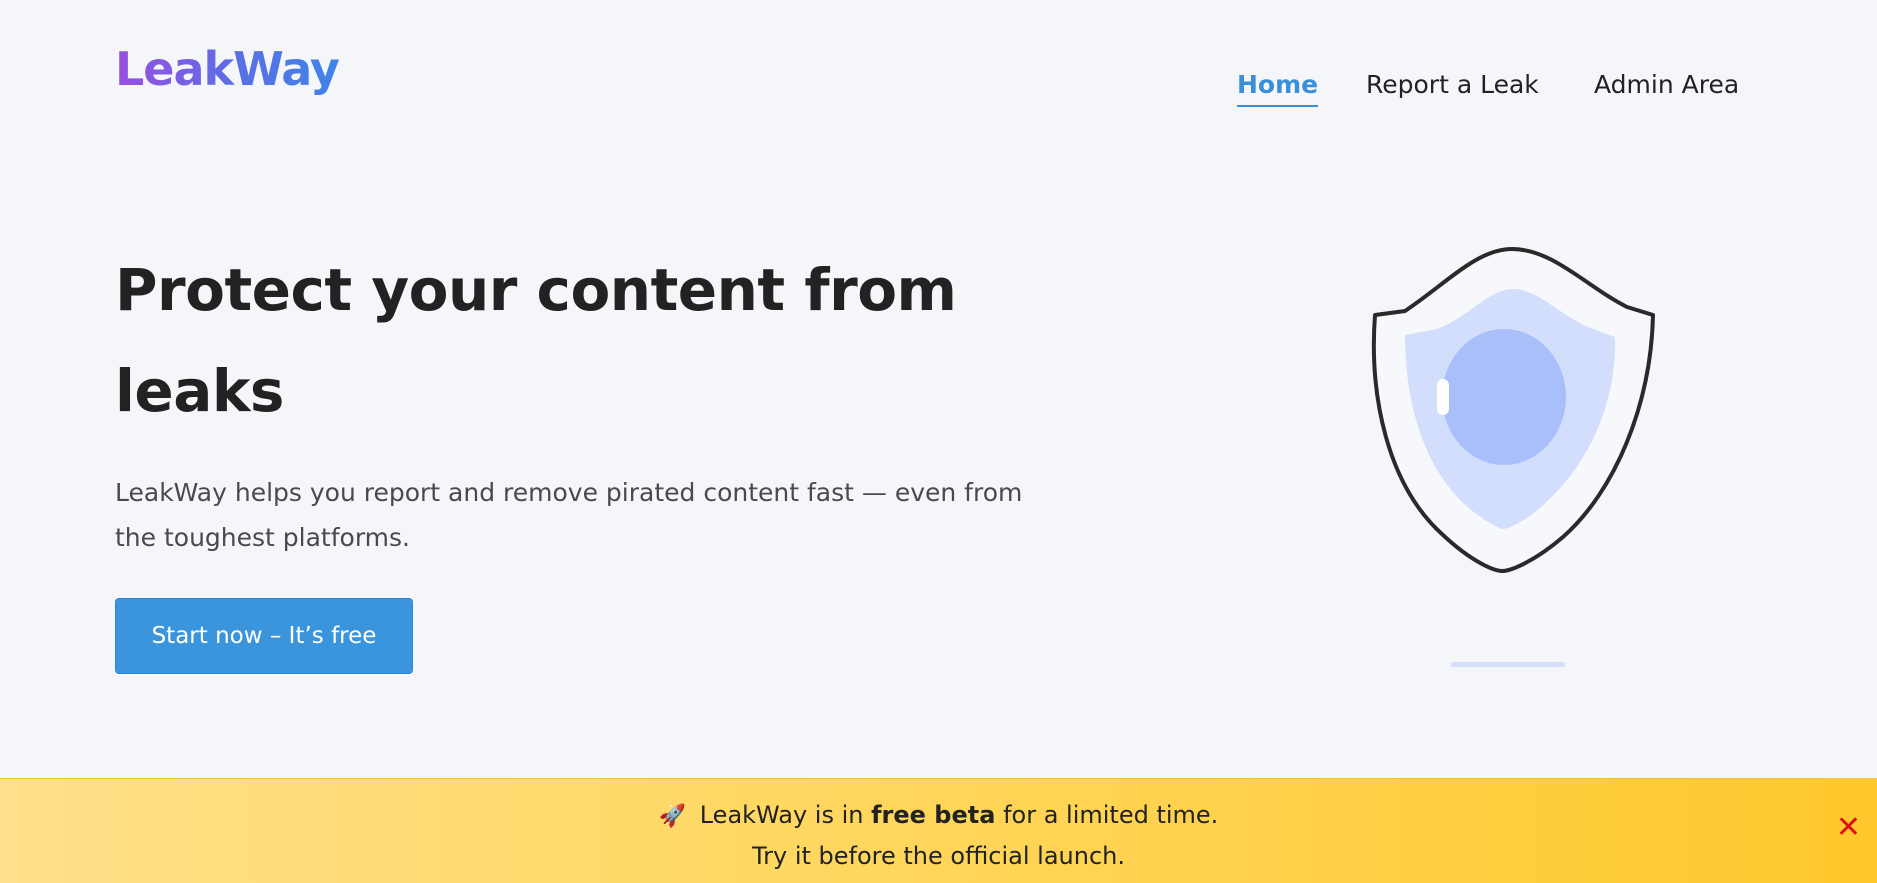 The height and width of the screenshot is (883, 1877). I want to click on banner-line2: Try it before the official launch., so click(938, 856).